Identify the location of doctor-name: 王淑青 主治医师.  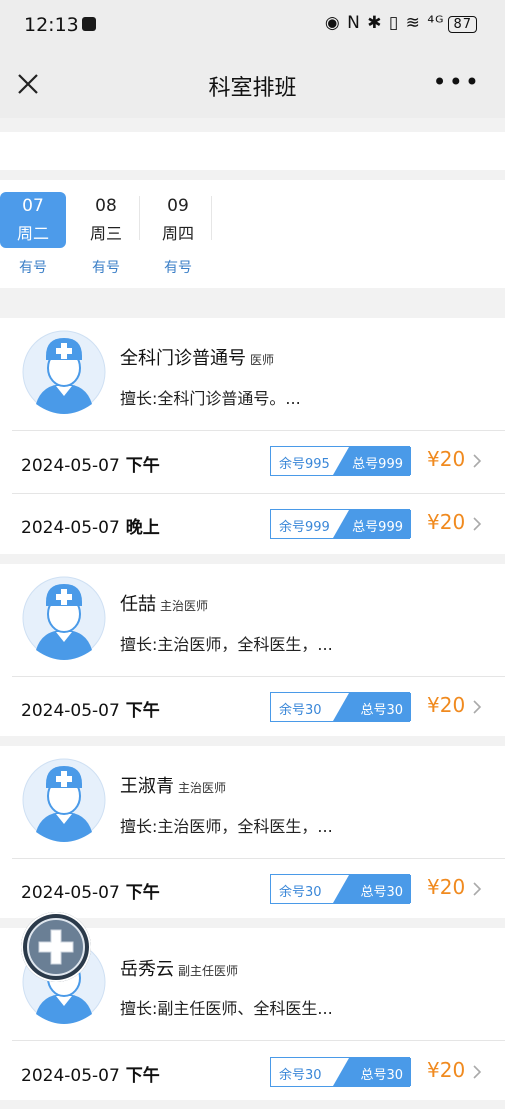
(173, 785).